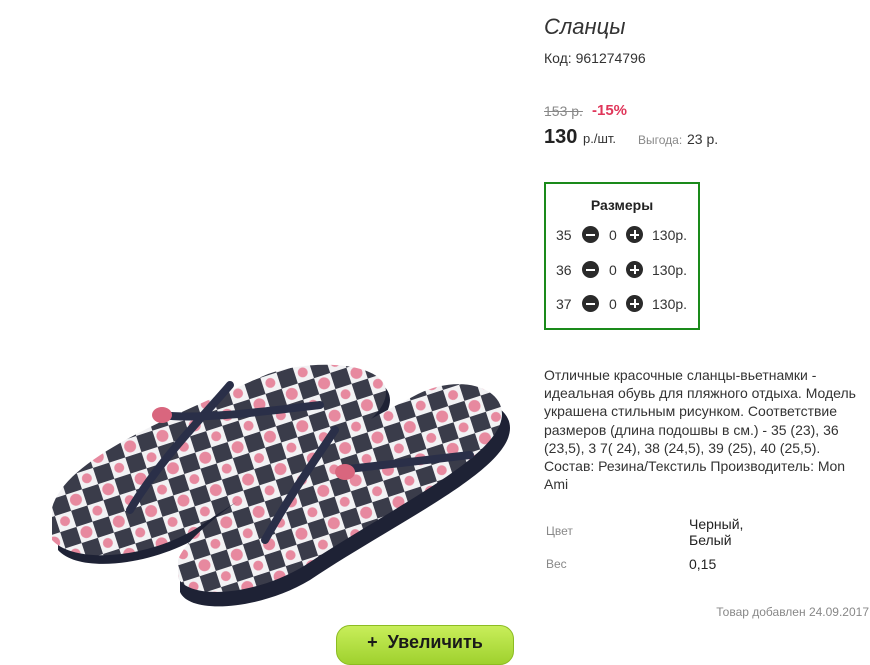 The height and width of the screenshot is (665, 870). Describe the element at coordinates (556, 564) in the screenshot. I see `weight-label: Вес` at that location.